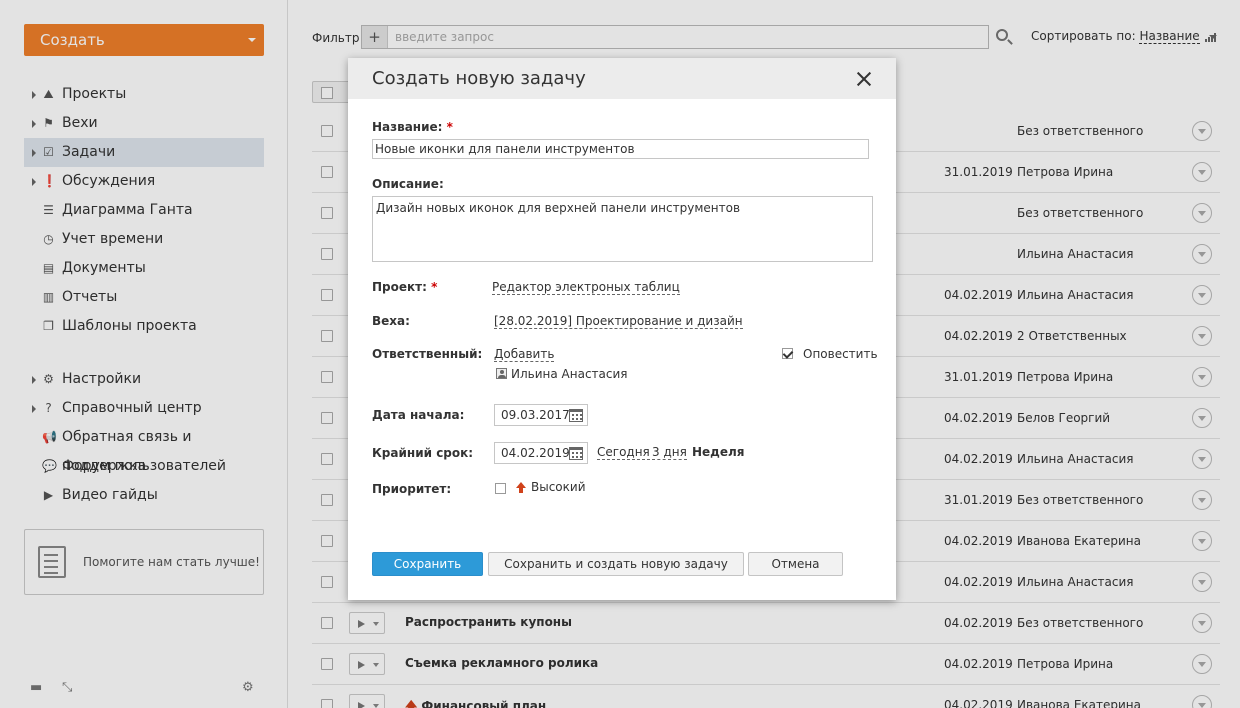 The width and height of the screenshot is (1240, 708). I want to click on project-selector: Редактор электроных таблиц, so click(586, 287).